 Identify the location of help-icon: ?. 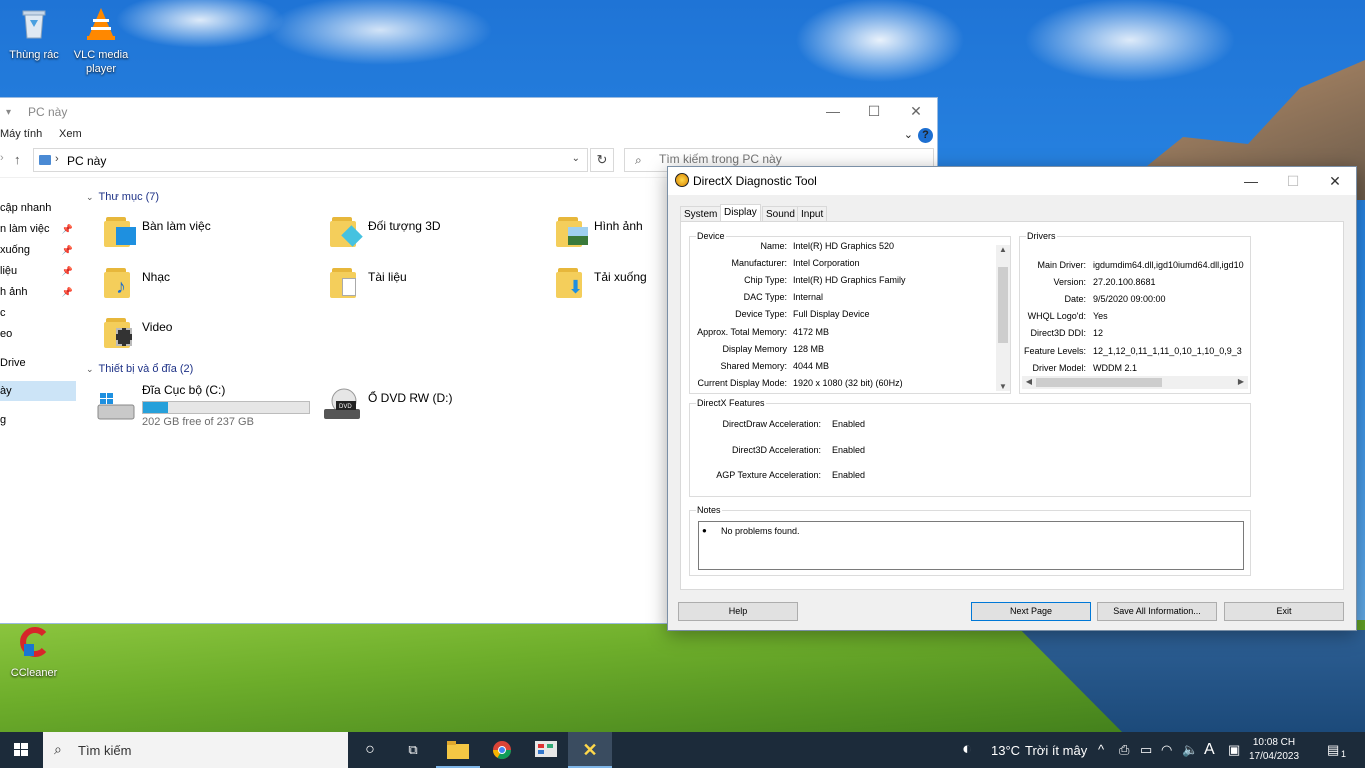
(925, 135).